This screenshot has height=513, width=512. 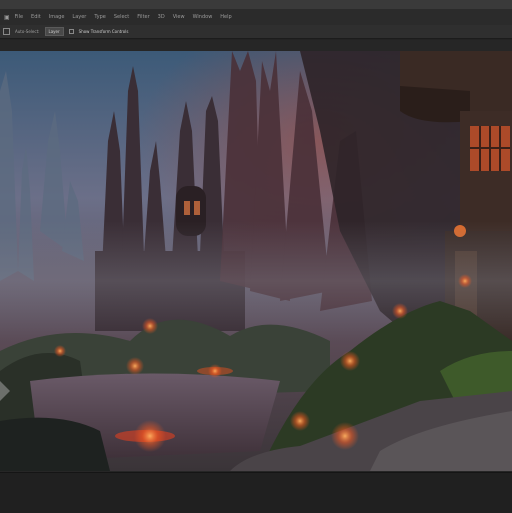 What do you see at coordinates (161, 17) in the screenshot?
I see `menu-item-3d: 3D` at bounding box center [161, 17].